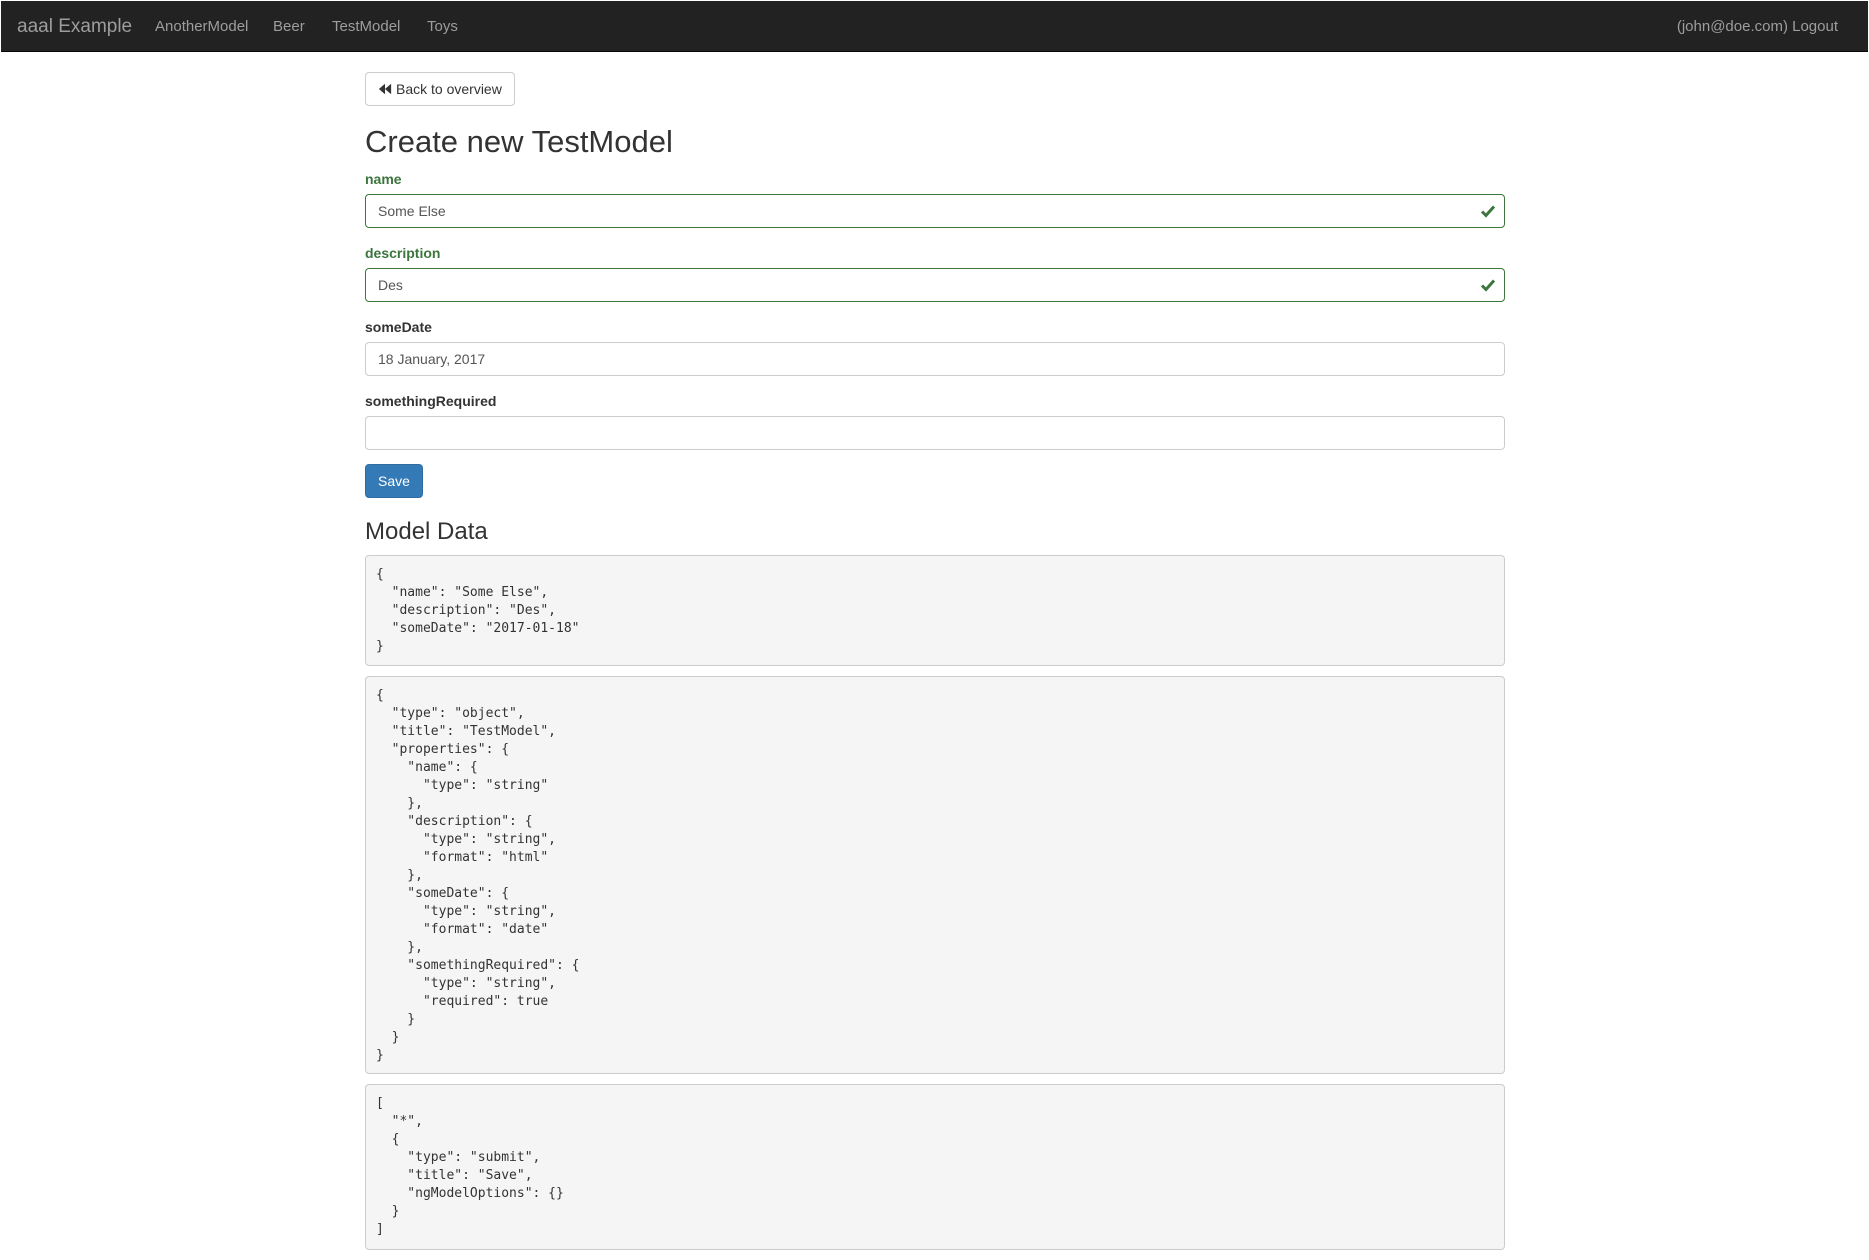 The height and width of the screenshot is (1260, 1869). I want to click on back-button-label: Back to overview, so click(449, 89).